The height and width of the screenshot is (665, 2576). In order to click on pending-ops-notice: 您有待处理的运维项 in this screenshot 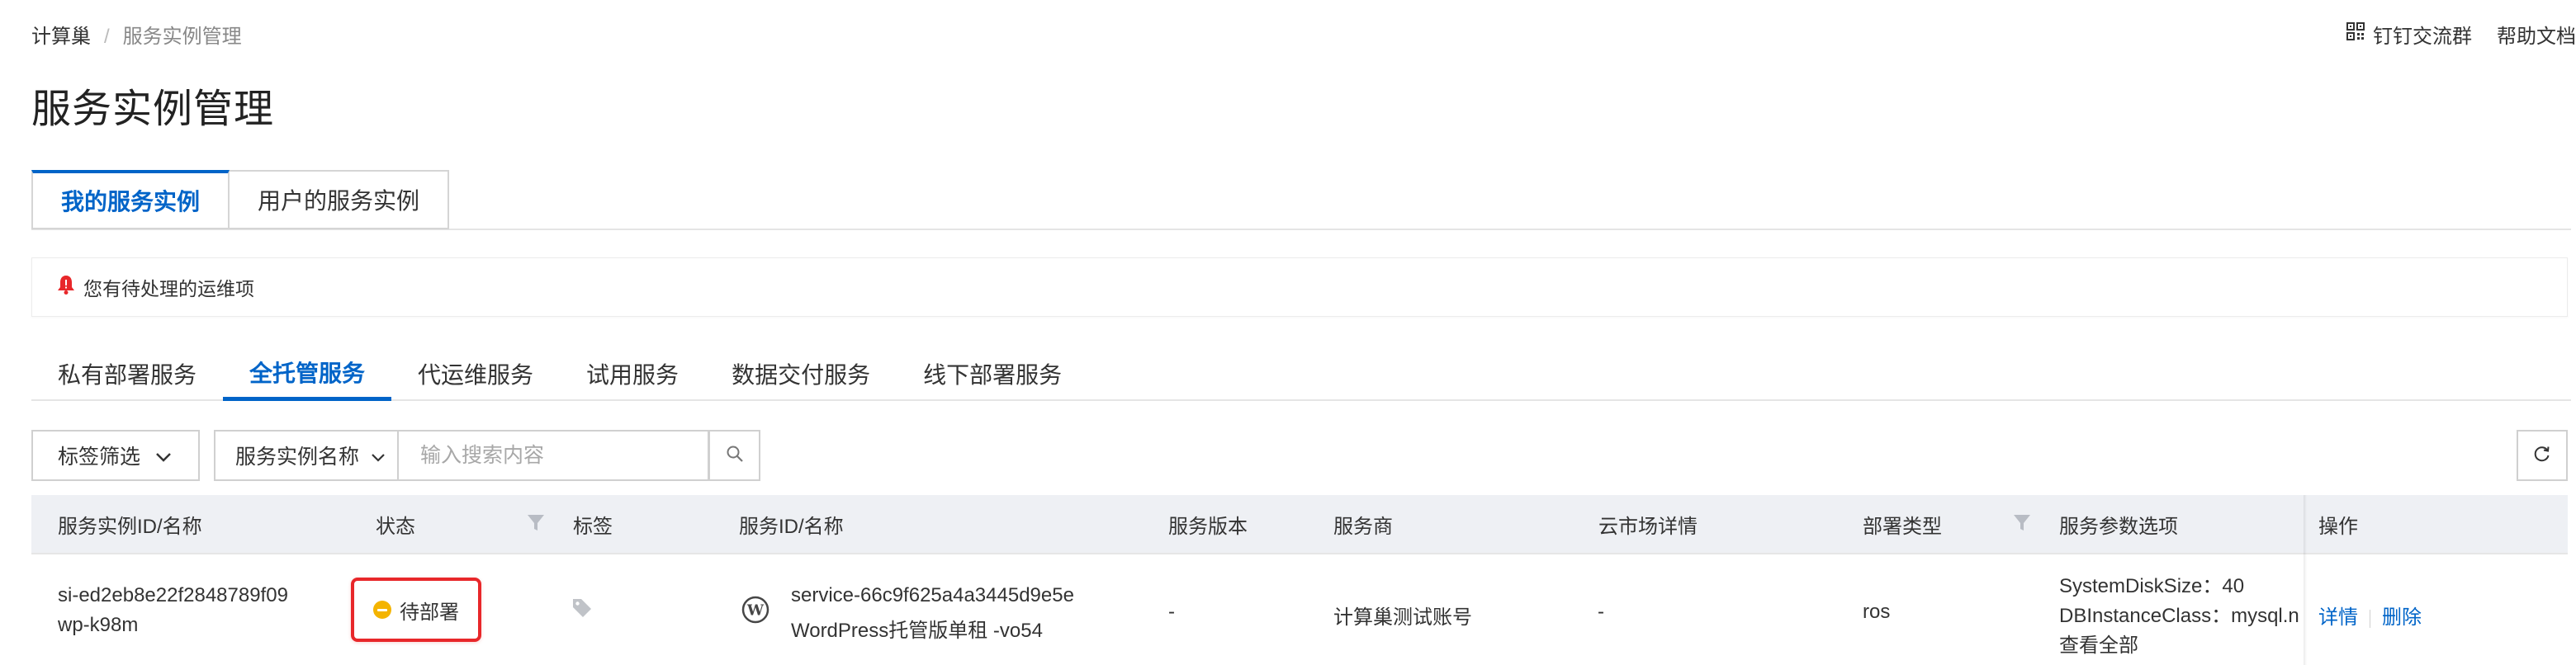, I will do `click(1299, 287)`.